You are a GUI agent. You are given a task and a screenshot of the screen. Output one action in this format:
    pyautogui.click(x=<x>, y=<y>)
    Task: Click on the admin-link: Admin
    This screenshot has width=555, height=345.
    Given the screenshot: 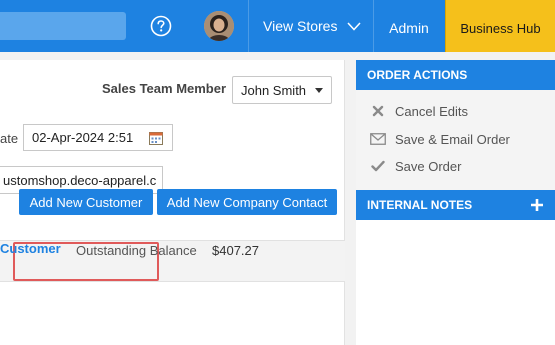 What is the action you would take?
    pyautogui.click(x=409, y=26)
    